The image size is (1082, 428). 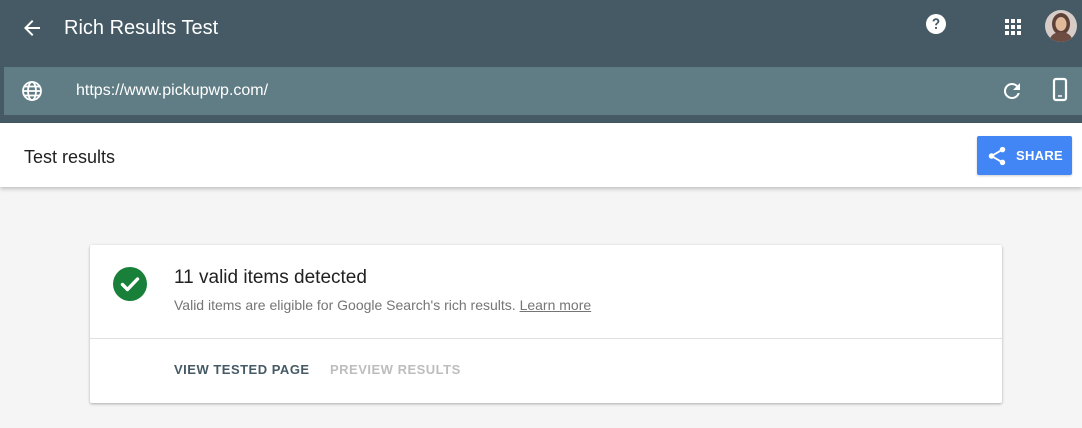 I want to click on user-avatar, so click(x=1061, y=26).